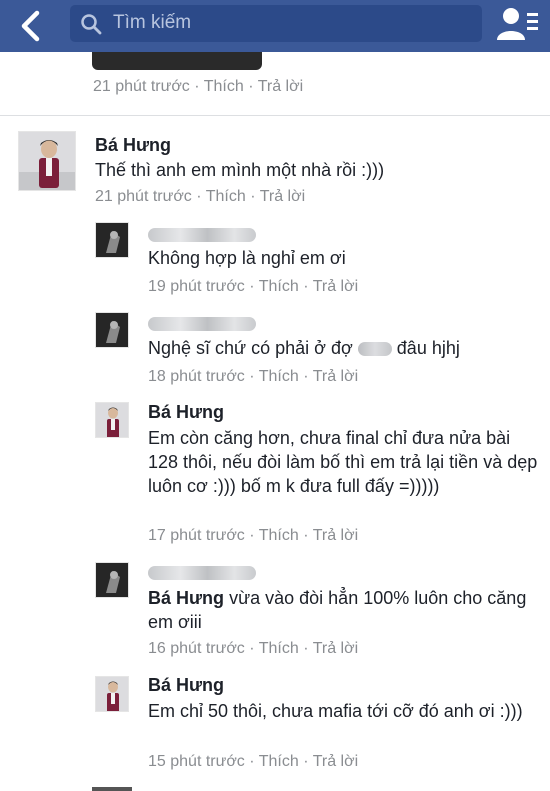  Describe the element at coordinates (133, 145) in the screenshot. I see `comment-author: Bá Hưng` at that location.